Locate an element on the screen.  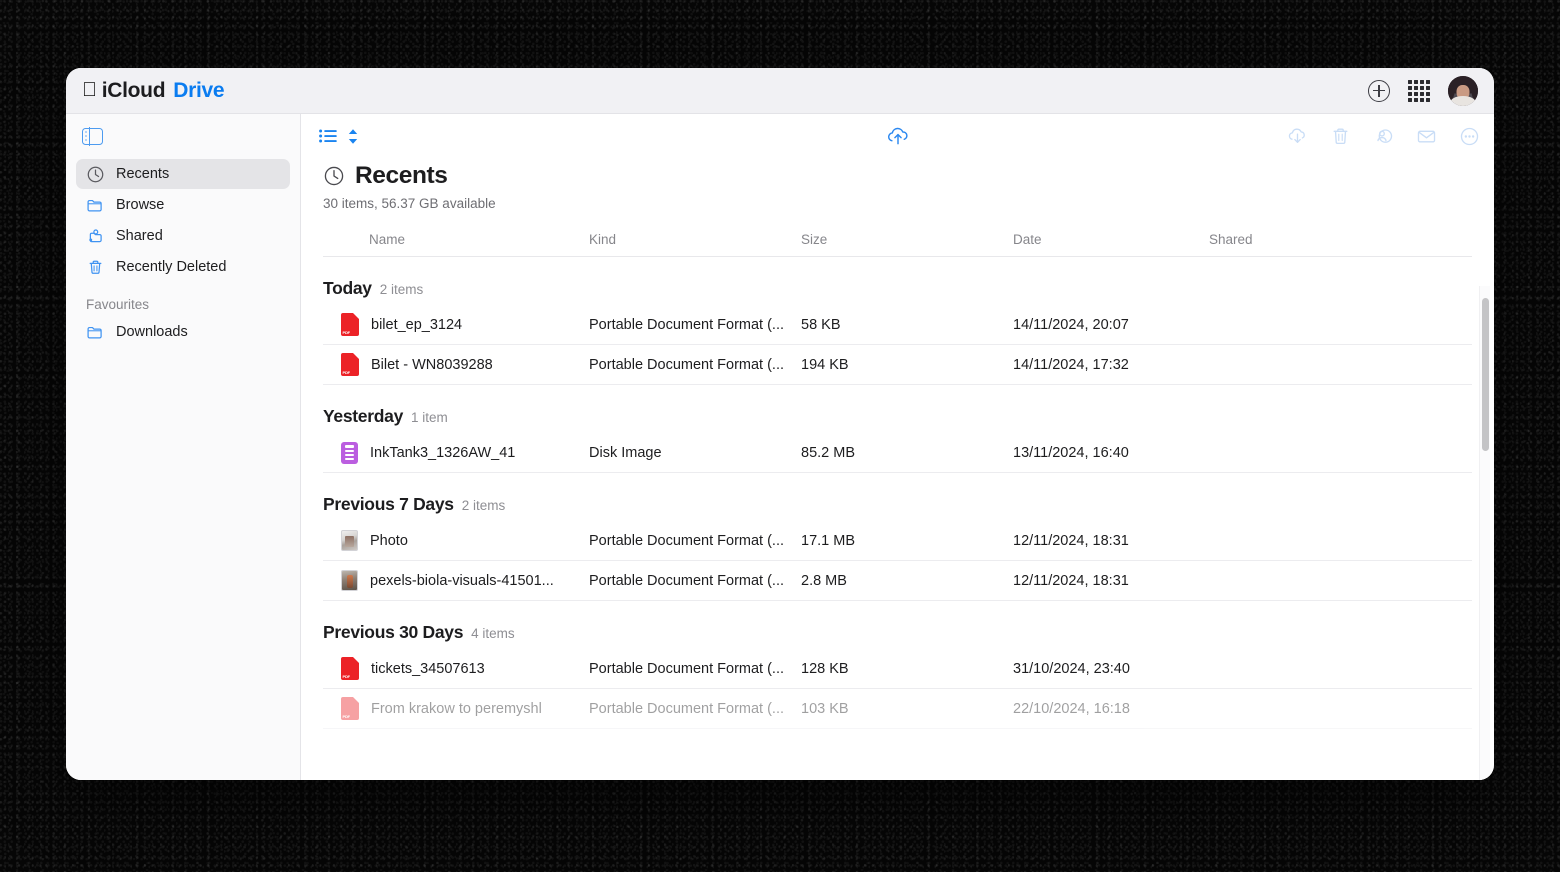
file-size: 128 KB is located at coordinates (825, 668).